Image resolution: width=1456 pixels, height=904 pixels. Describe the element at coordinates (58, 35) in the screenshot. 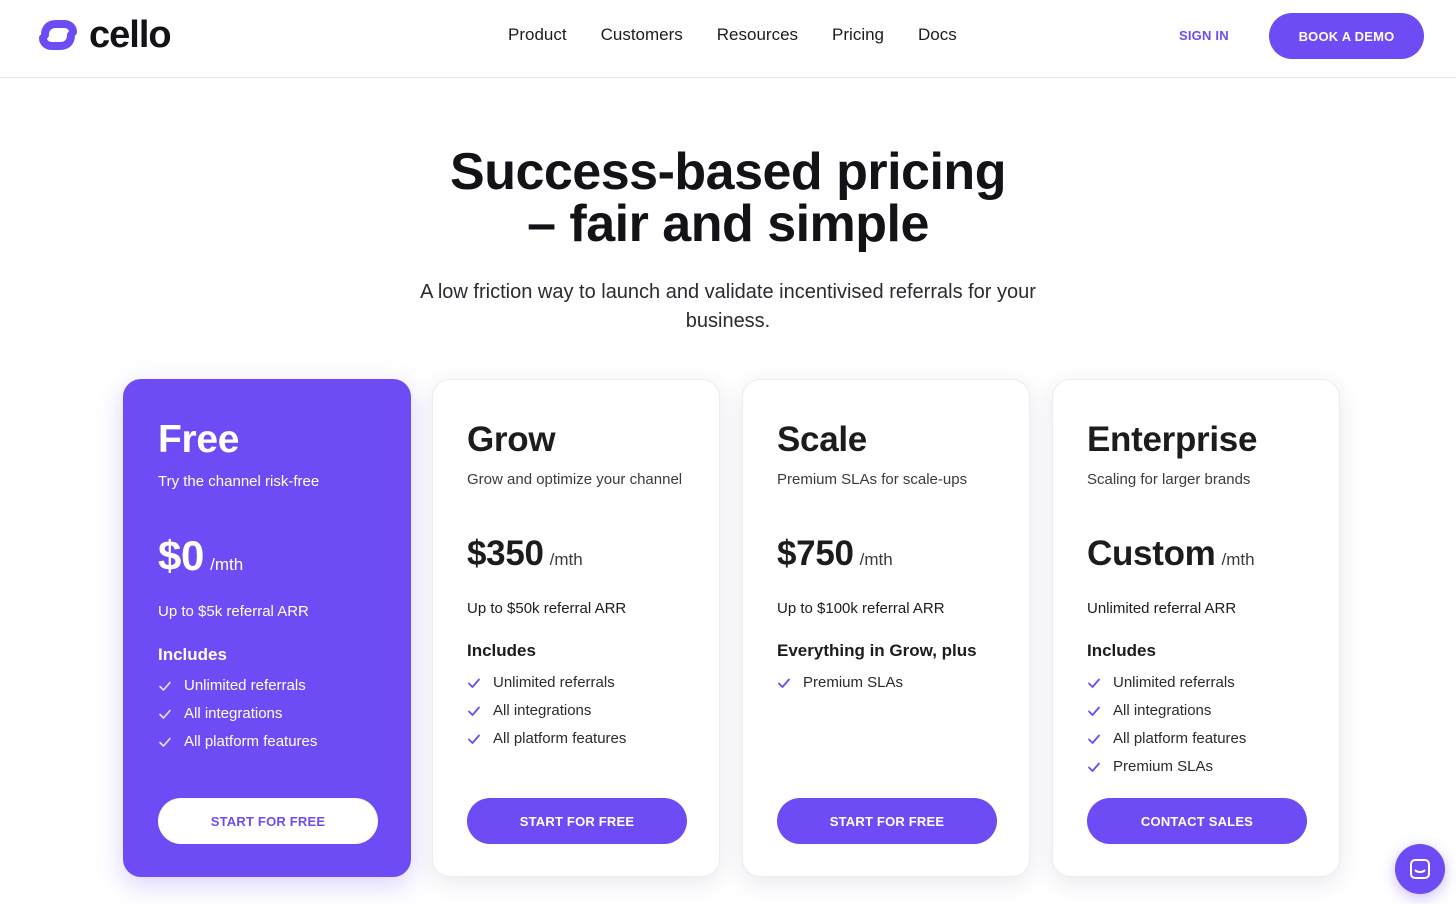

I see `cello-logo-icon` at that location.